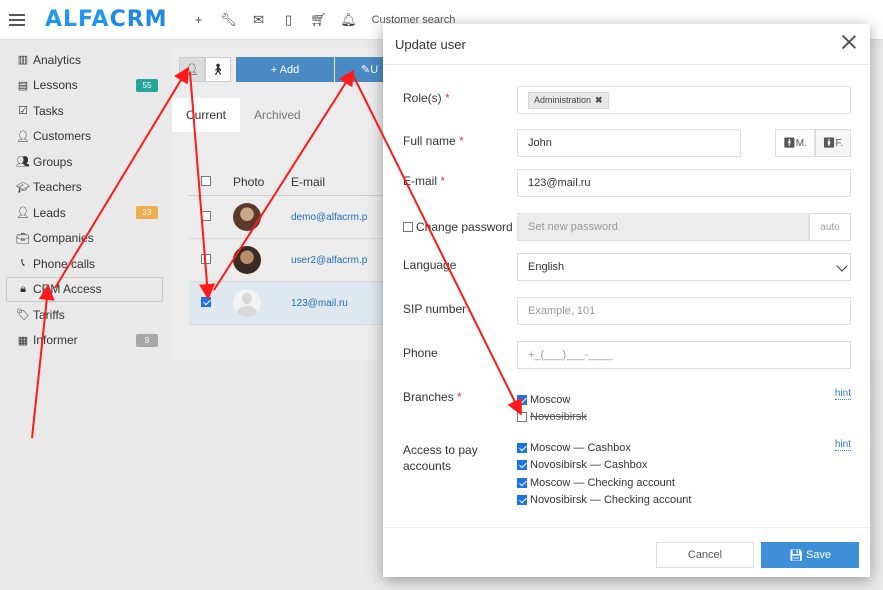 This screenshot has height=590, width=883. What do you see at coordinates (277, 115) in the screenshot?
I see `tab-archived: Archived` at bounding box center [277, 115].